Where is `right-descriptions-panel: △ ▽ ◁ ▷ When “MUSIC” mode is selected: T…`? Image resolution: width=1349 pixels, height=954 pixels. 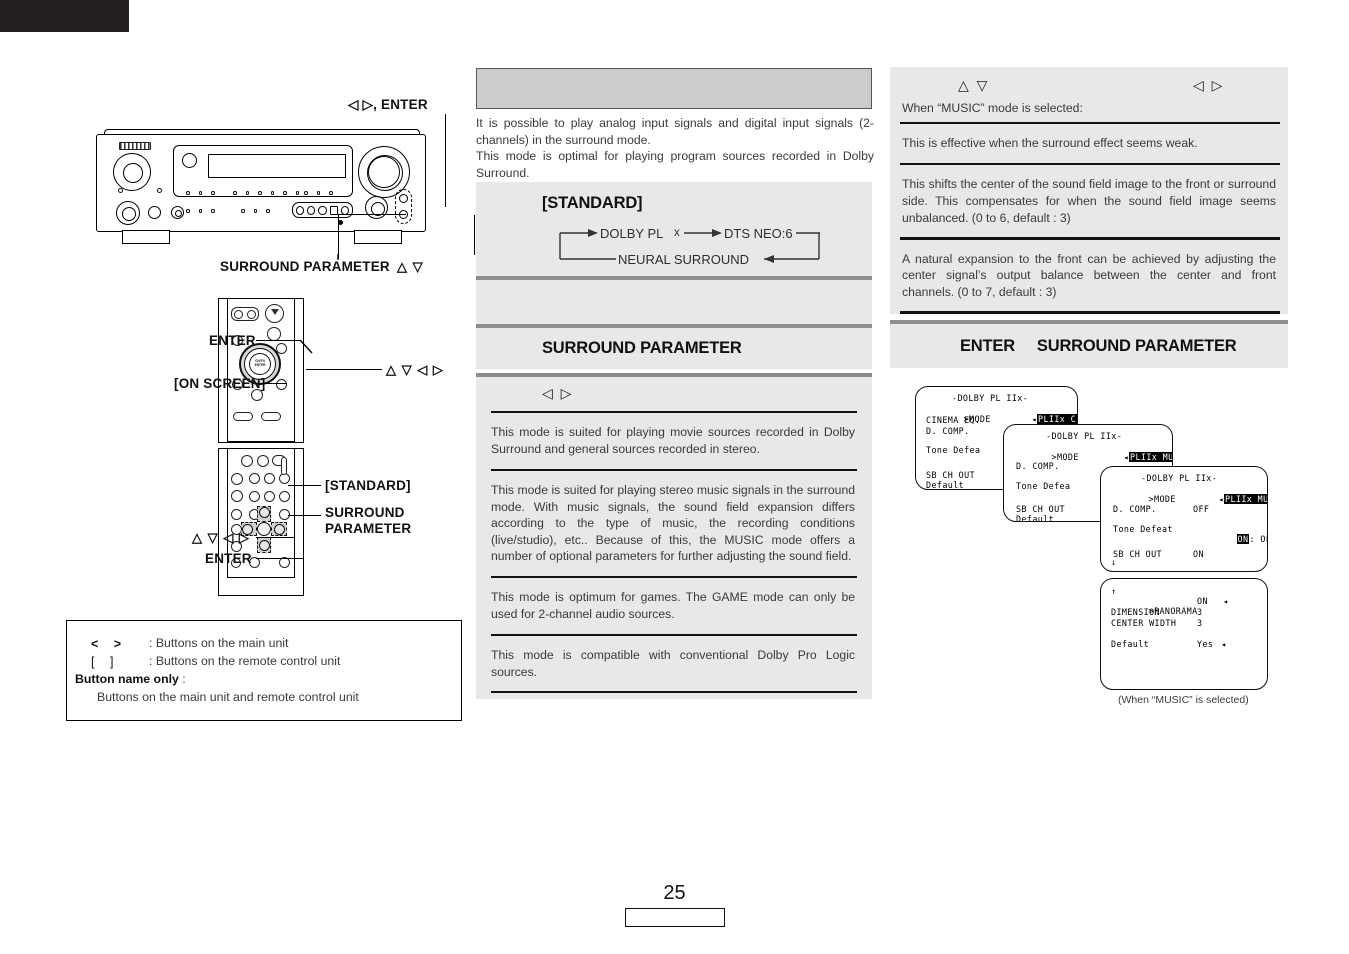
right-descriptions-panel: △ ▽ ◁ ▷ When “MUSIC” mode is selected: T… is located at coordinates (1089, 190).